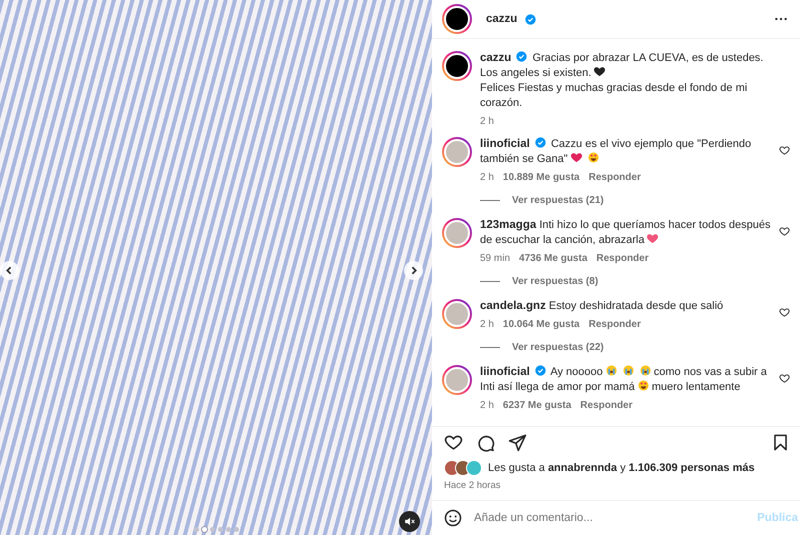  Describe the element at coordinates (464, 468) in the screenshot. I see `liker-avatars` at that location.